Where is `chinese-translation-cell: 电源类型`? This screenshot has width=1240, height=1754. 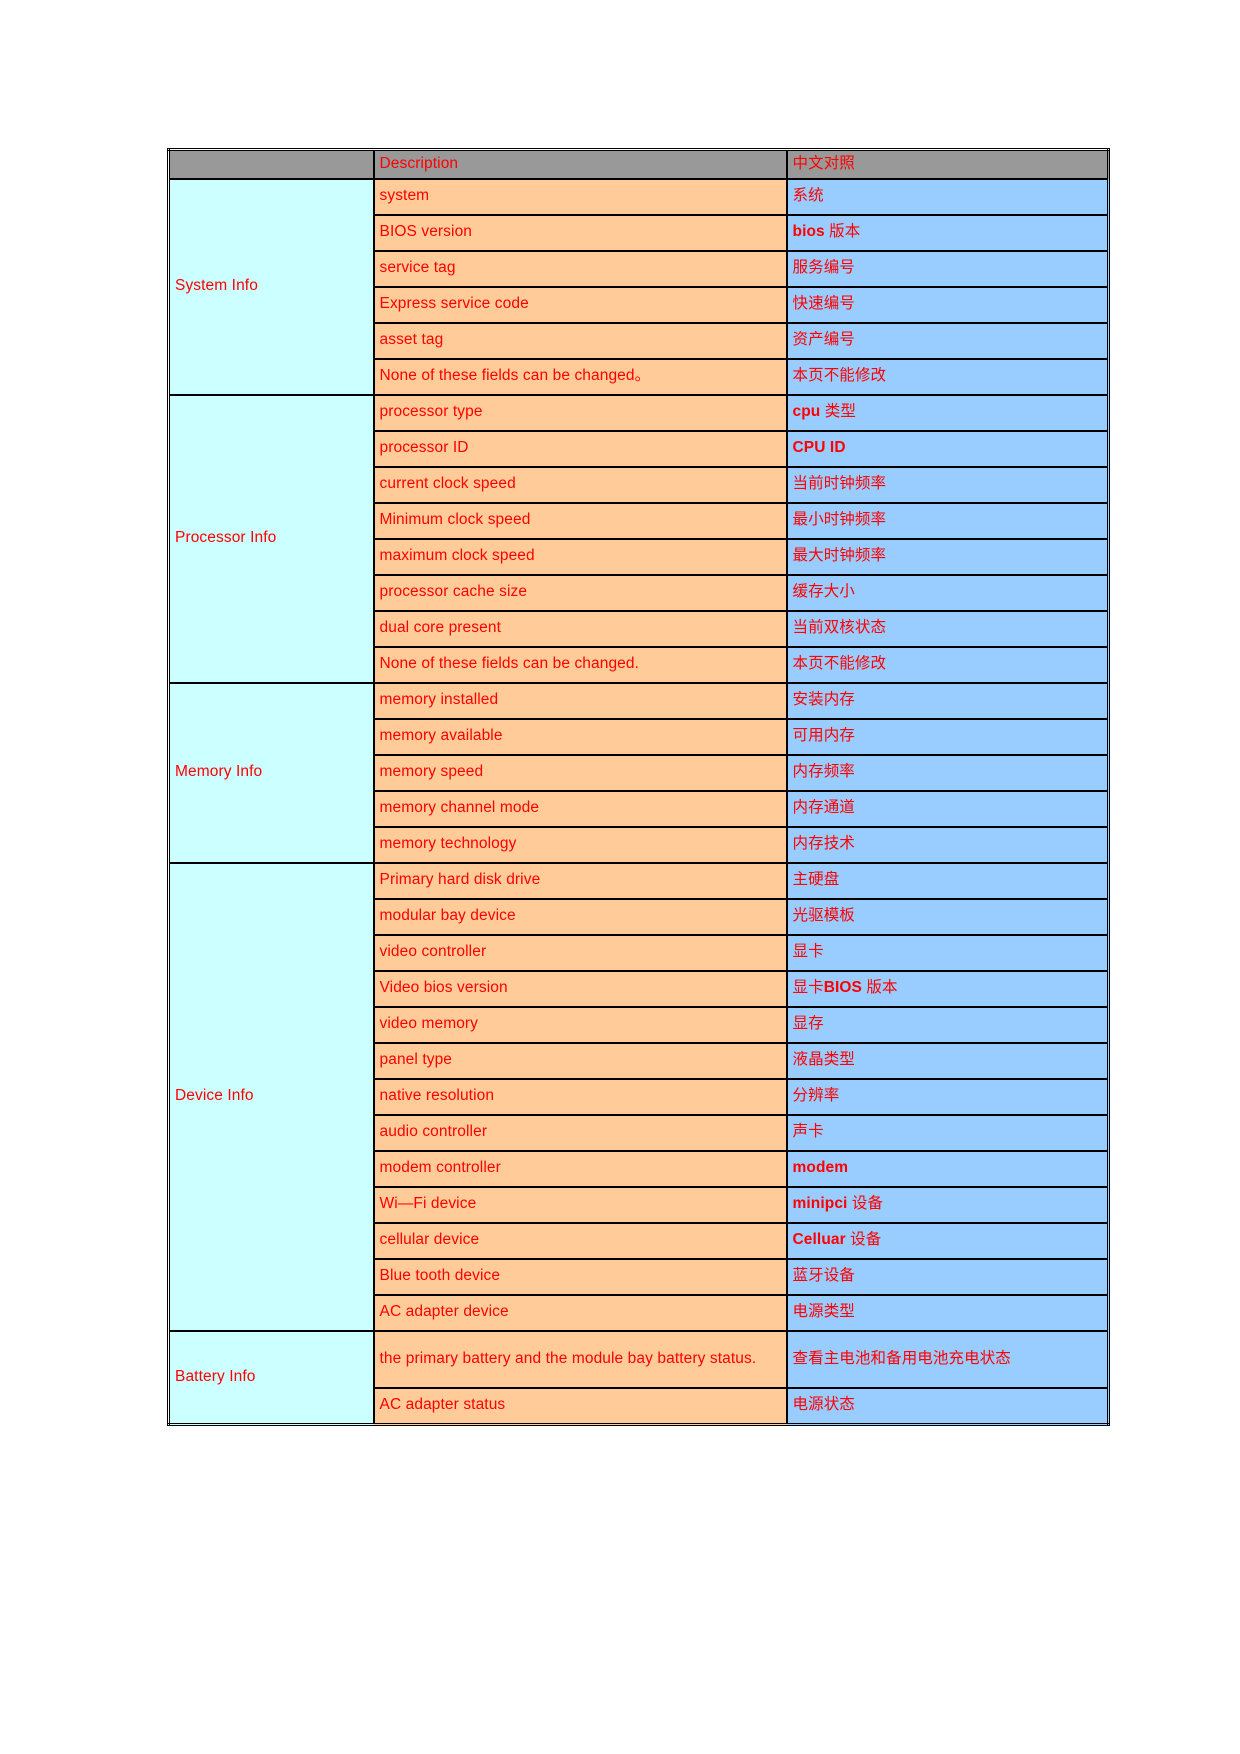
chinese-translation-cell: 电源类型 is located at coordinates (947, 1313).